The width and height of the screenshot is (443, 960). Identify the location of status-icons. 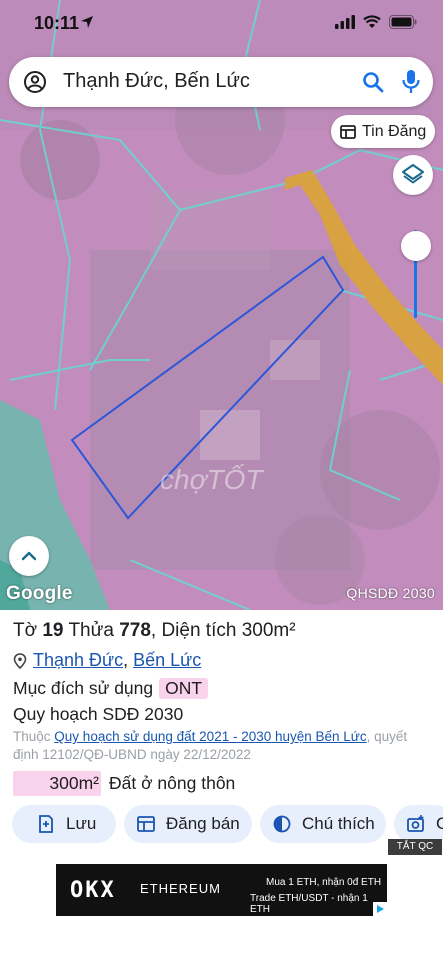
(376, 22).